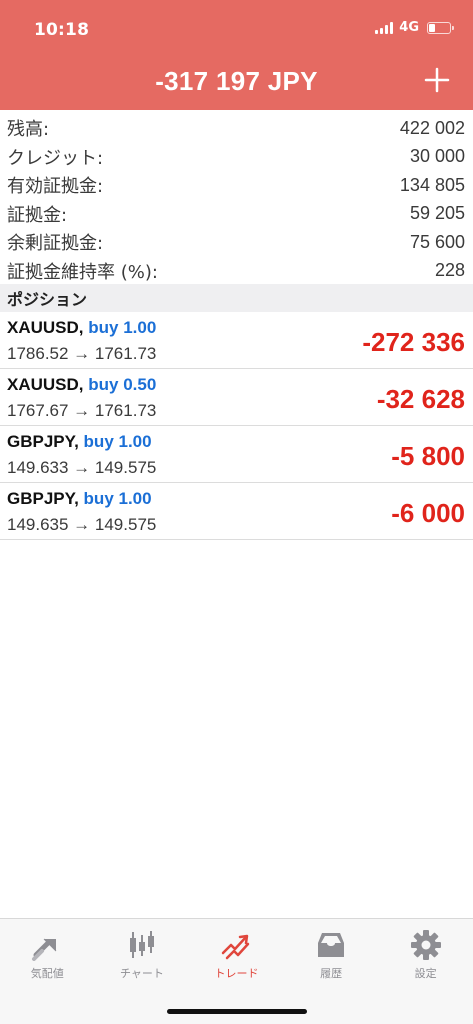 The height and width of the screenshot is (1024, 473). I want to click on gear-icon, so click(425, 945).